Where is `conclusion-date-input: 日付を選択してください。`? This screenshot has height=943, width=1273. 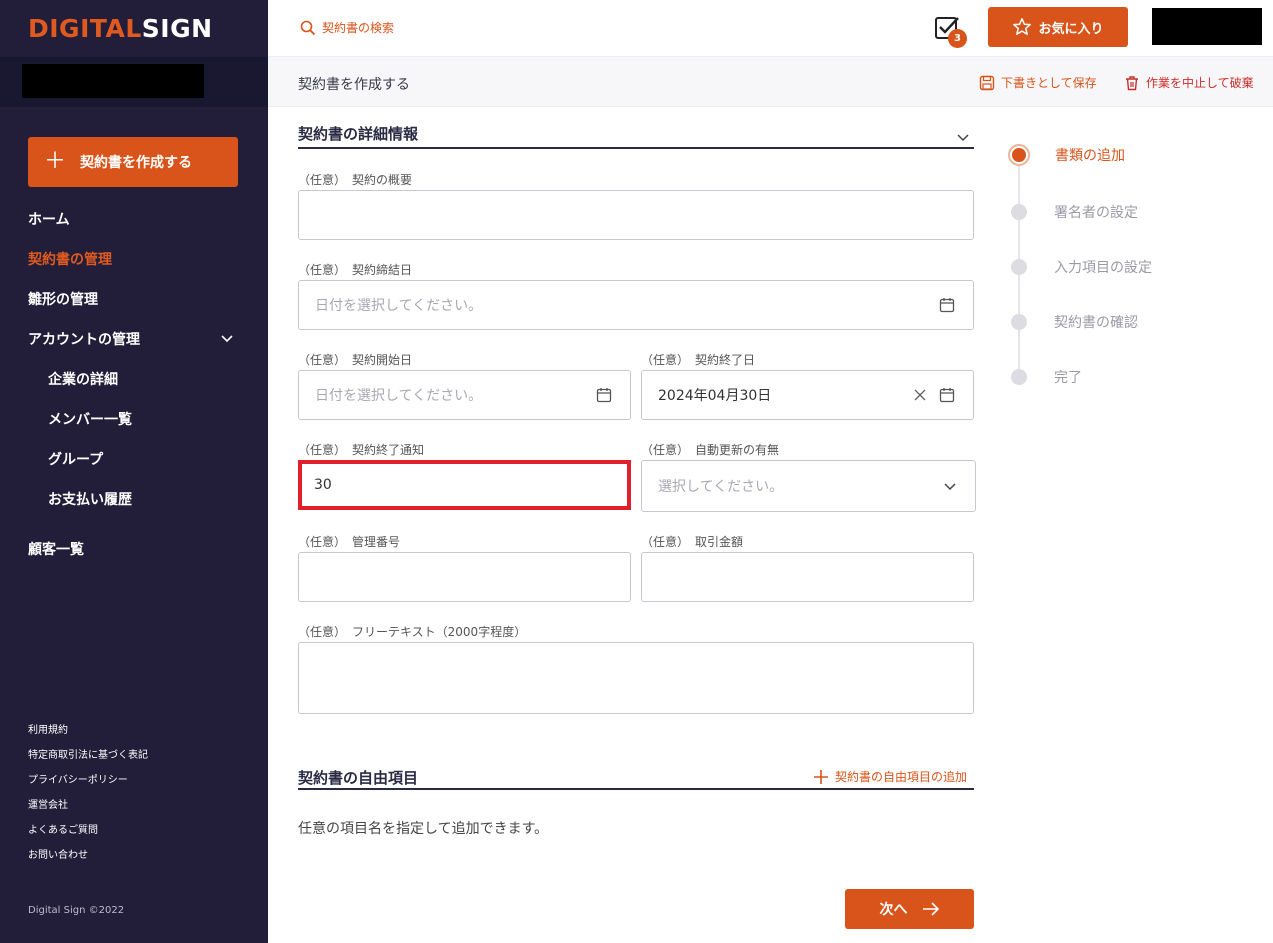
conclusion-date-input: 日付を選択してください。 is located at coordinates (636, 305).